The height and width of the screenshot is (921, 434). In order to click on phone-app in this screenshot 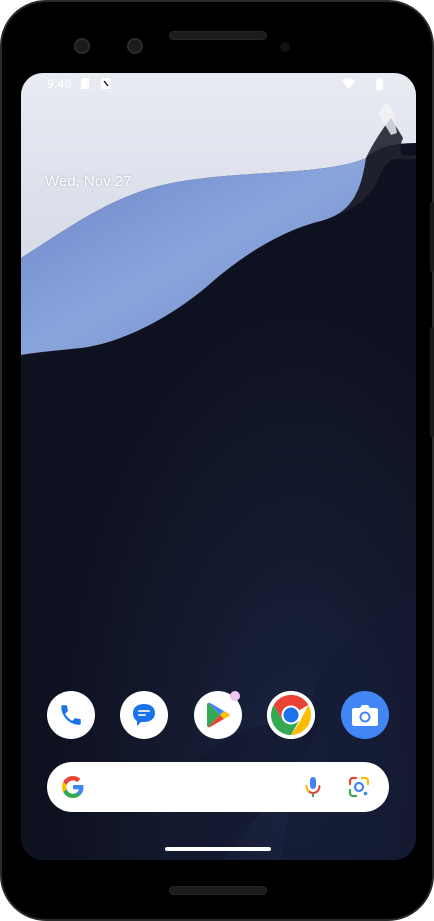, I will do `click(71, 715)`.